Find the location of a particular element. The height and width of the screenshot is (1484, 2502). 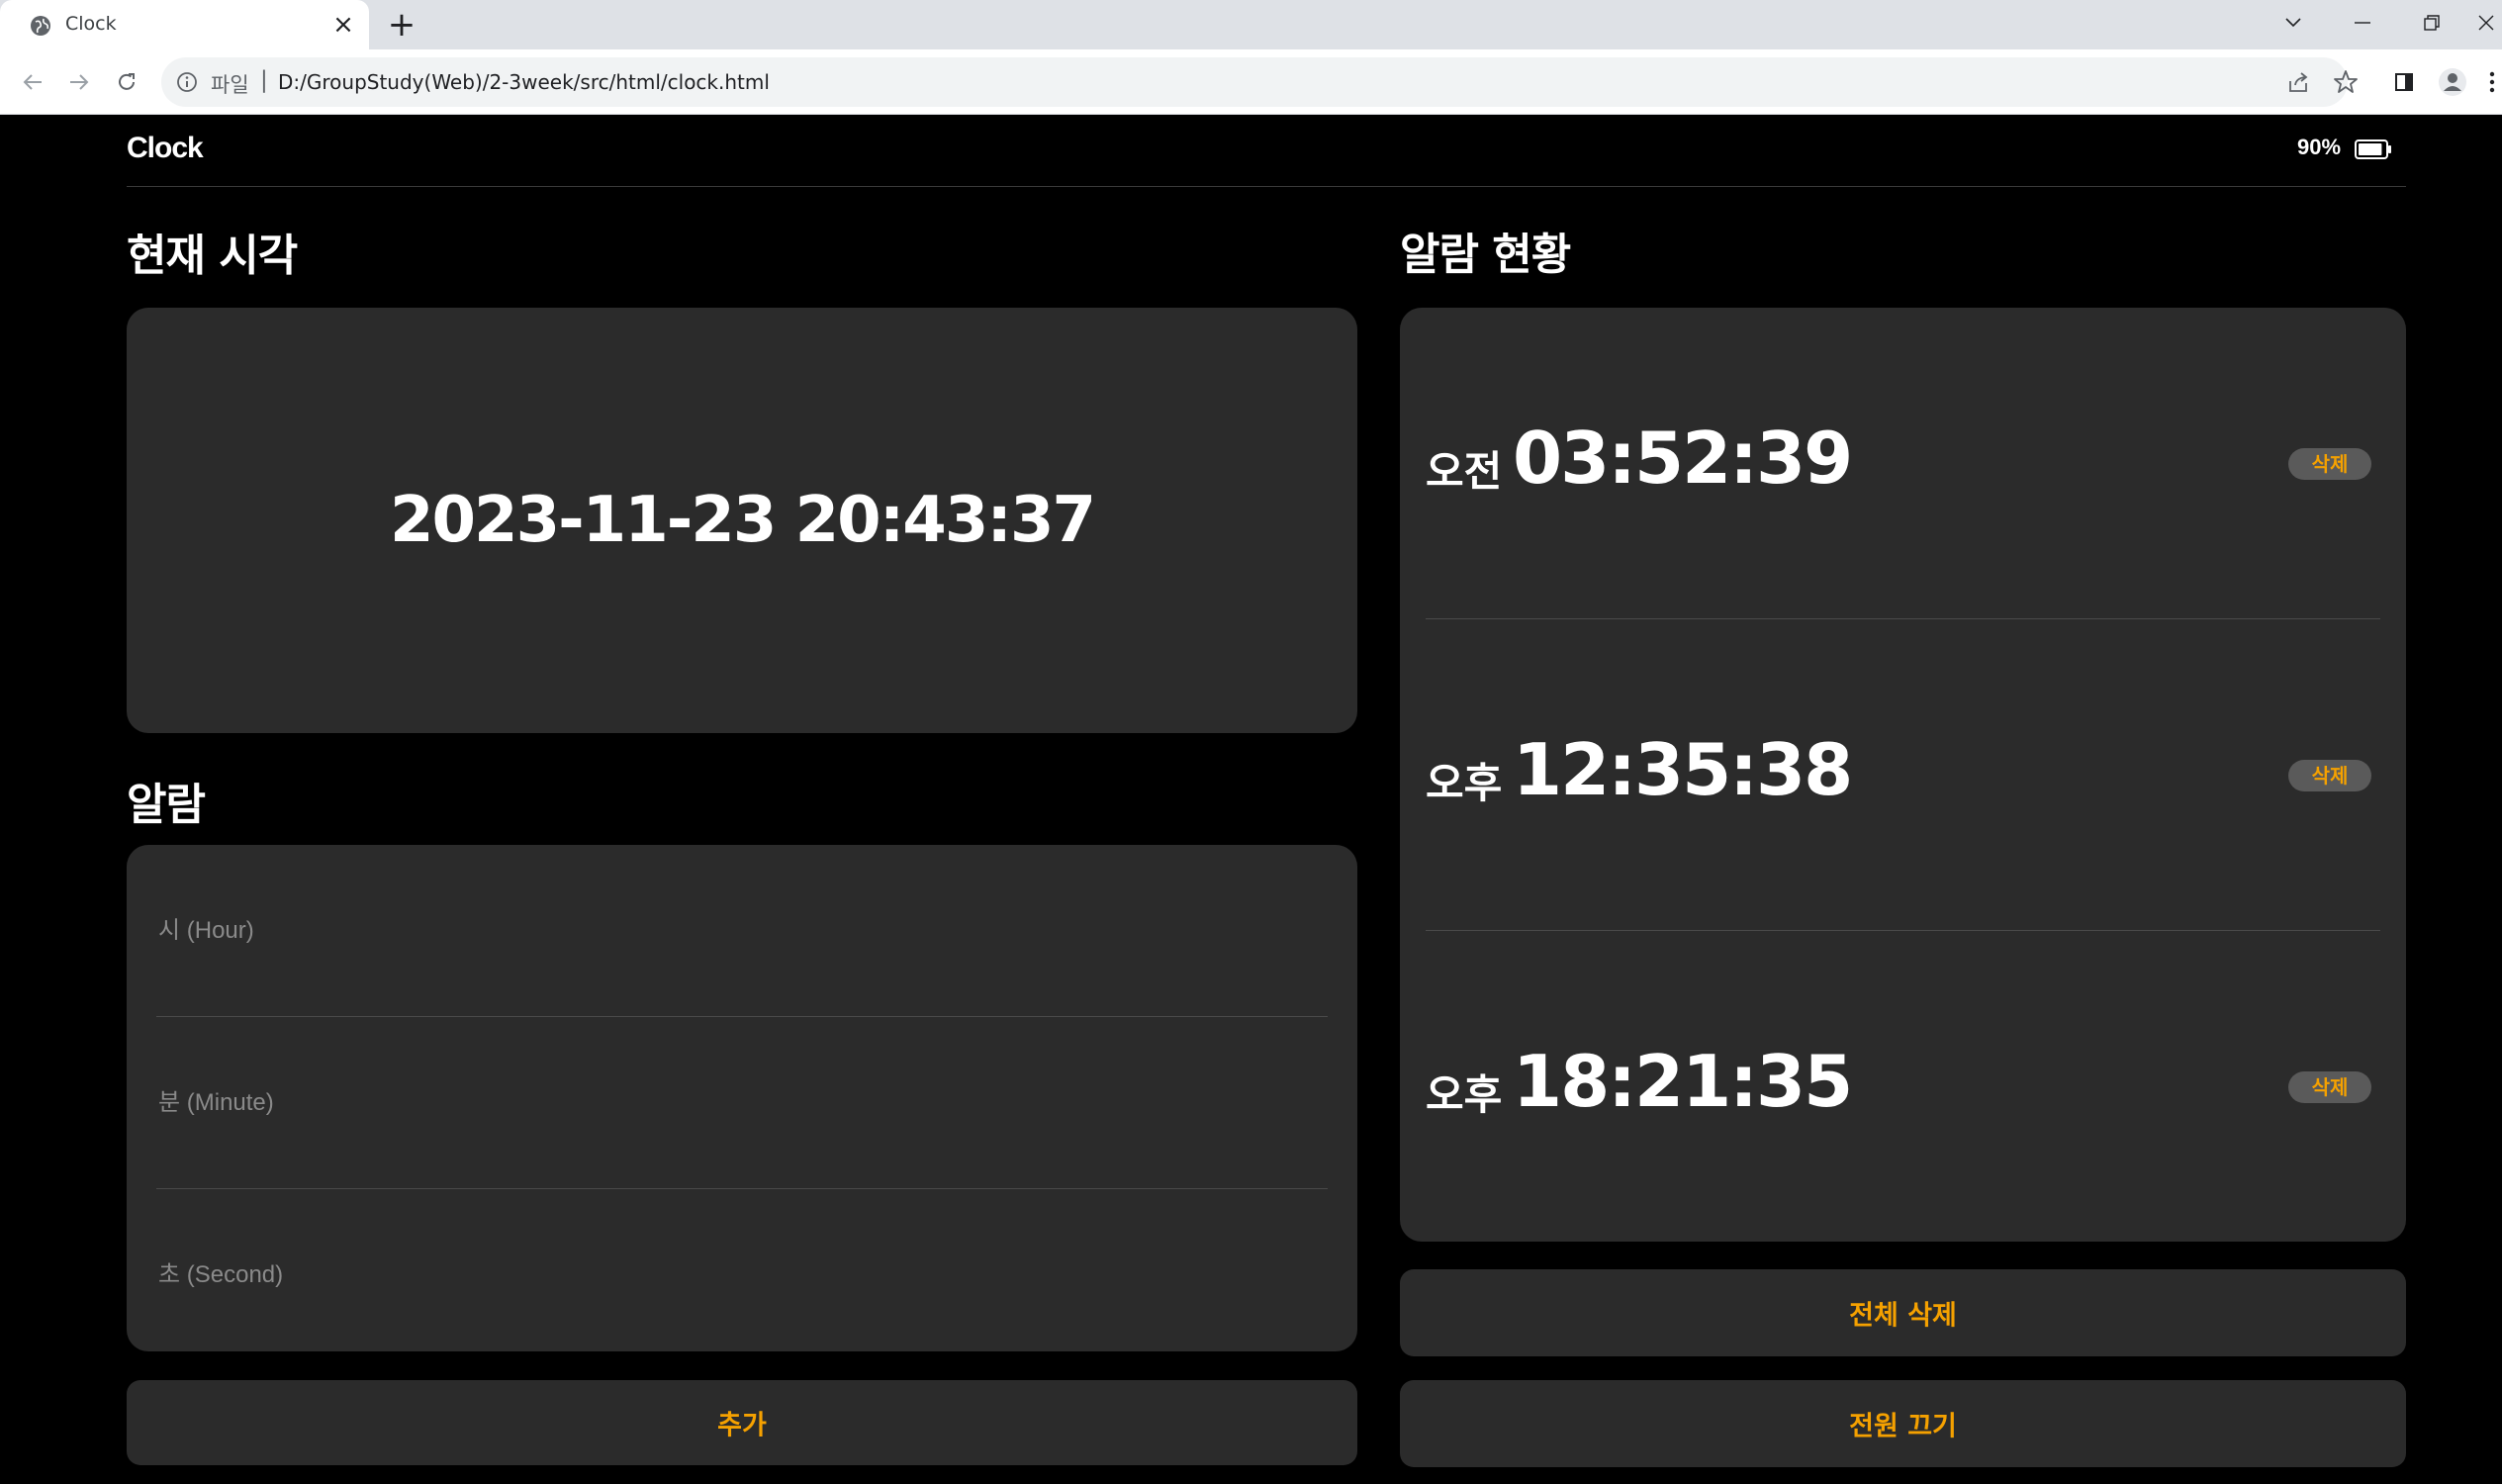

close-tab-icon: × is located at coordinates (343, 25).